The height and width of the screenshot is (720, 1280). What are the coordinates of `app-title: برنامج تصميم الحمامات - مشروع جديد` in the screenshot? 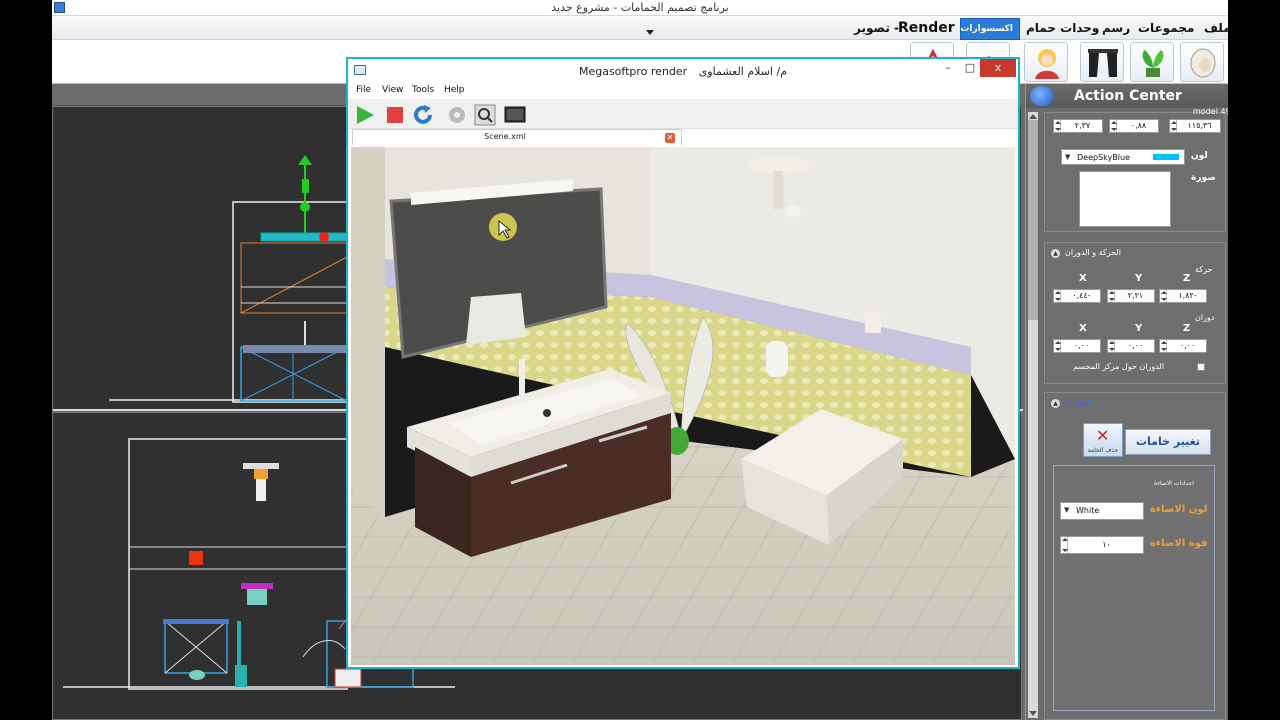 It's located at (640, 7).